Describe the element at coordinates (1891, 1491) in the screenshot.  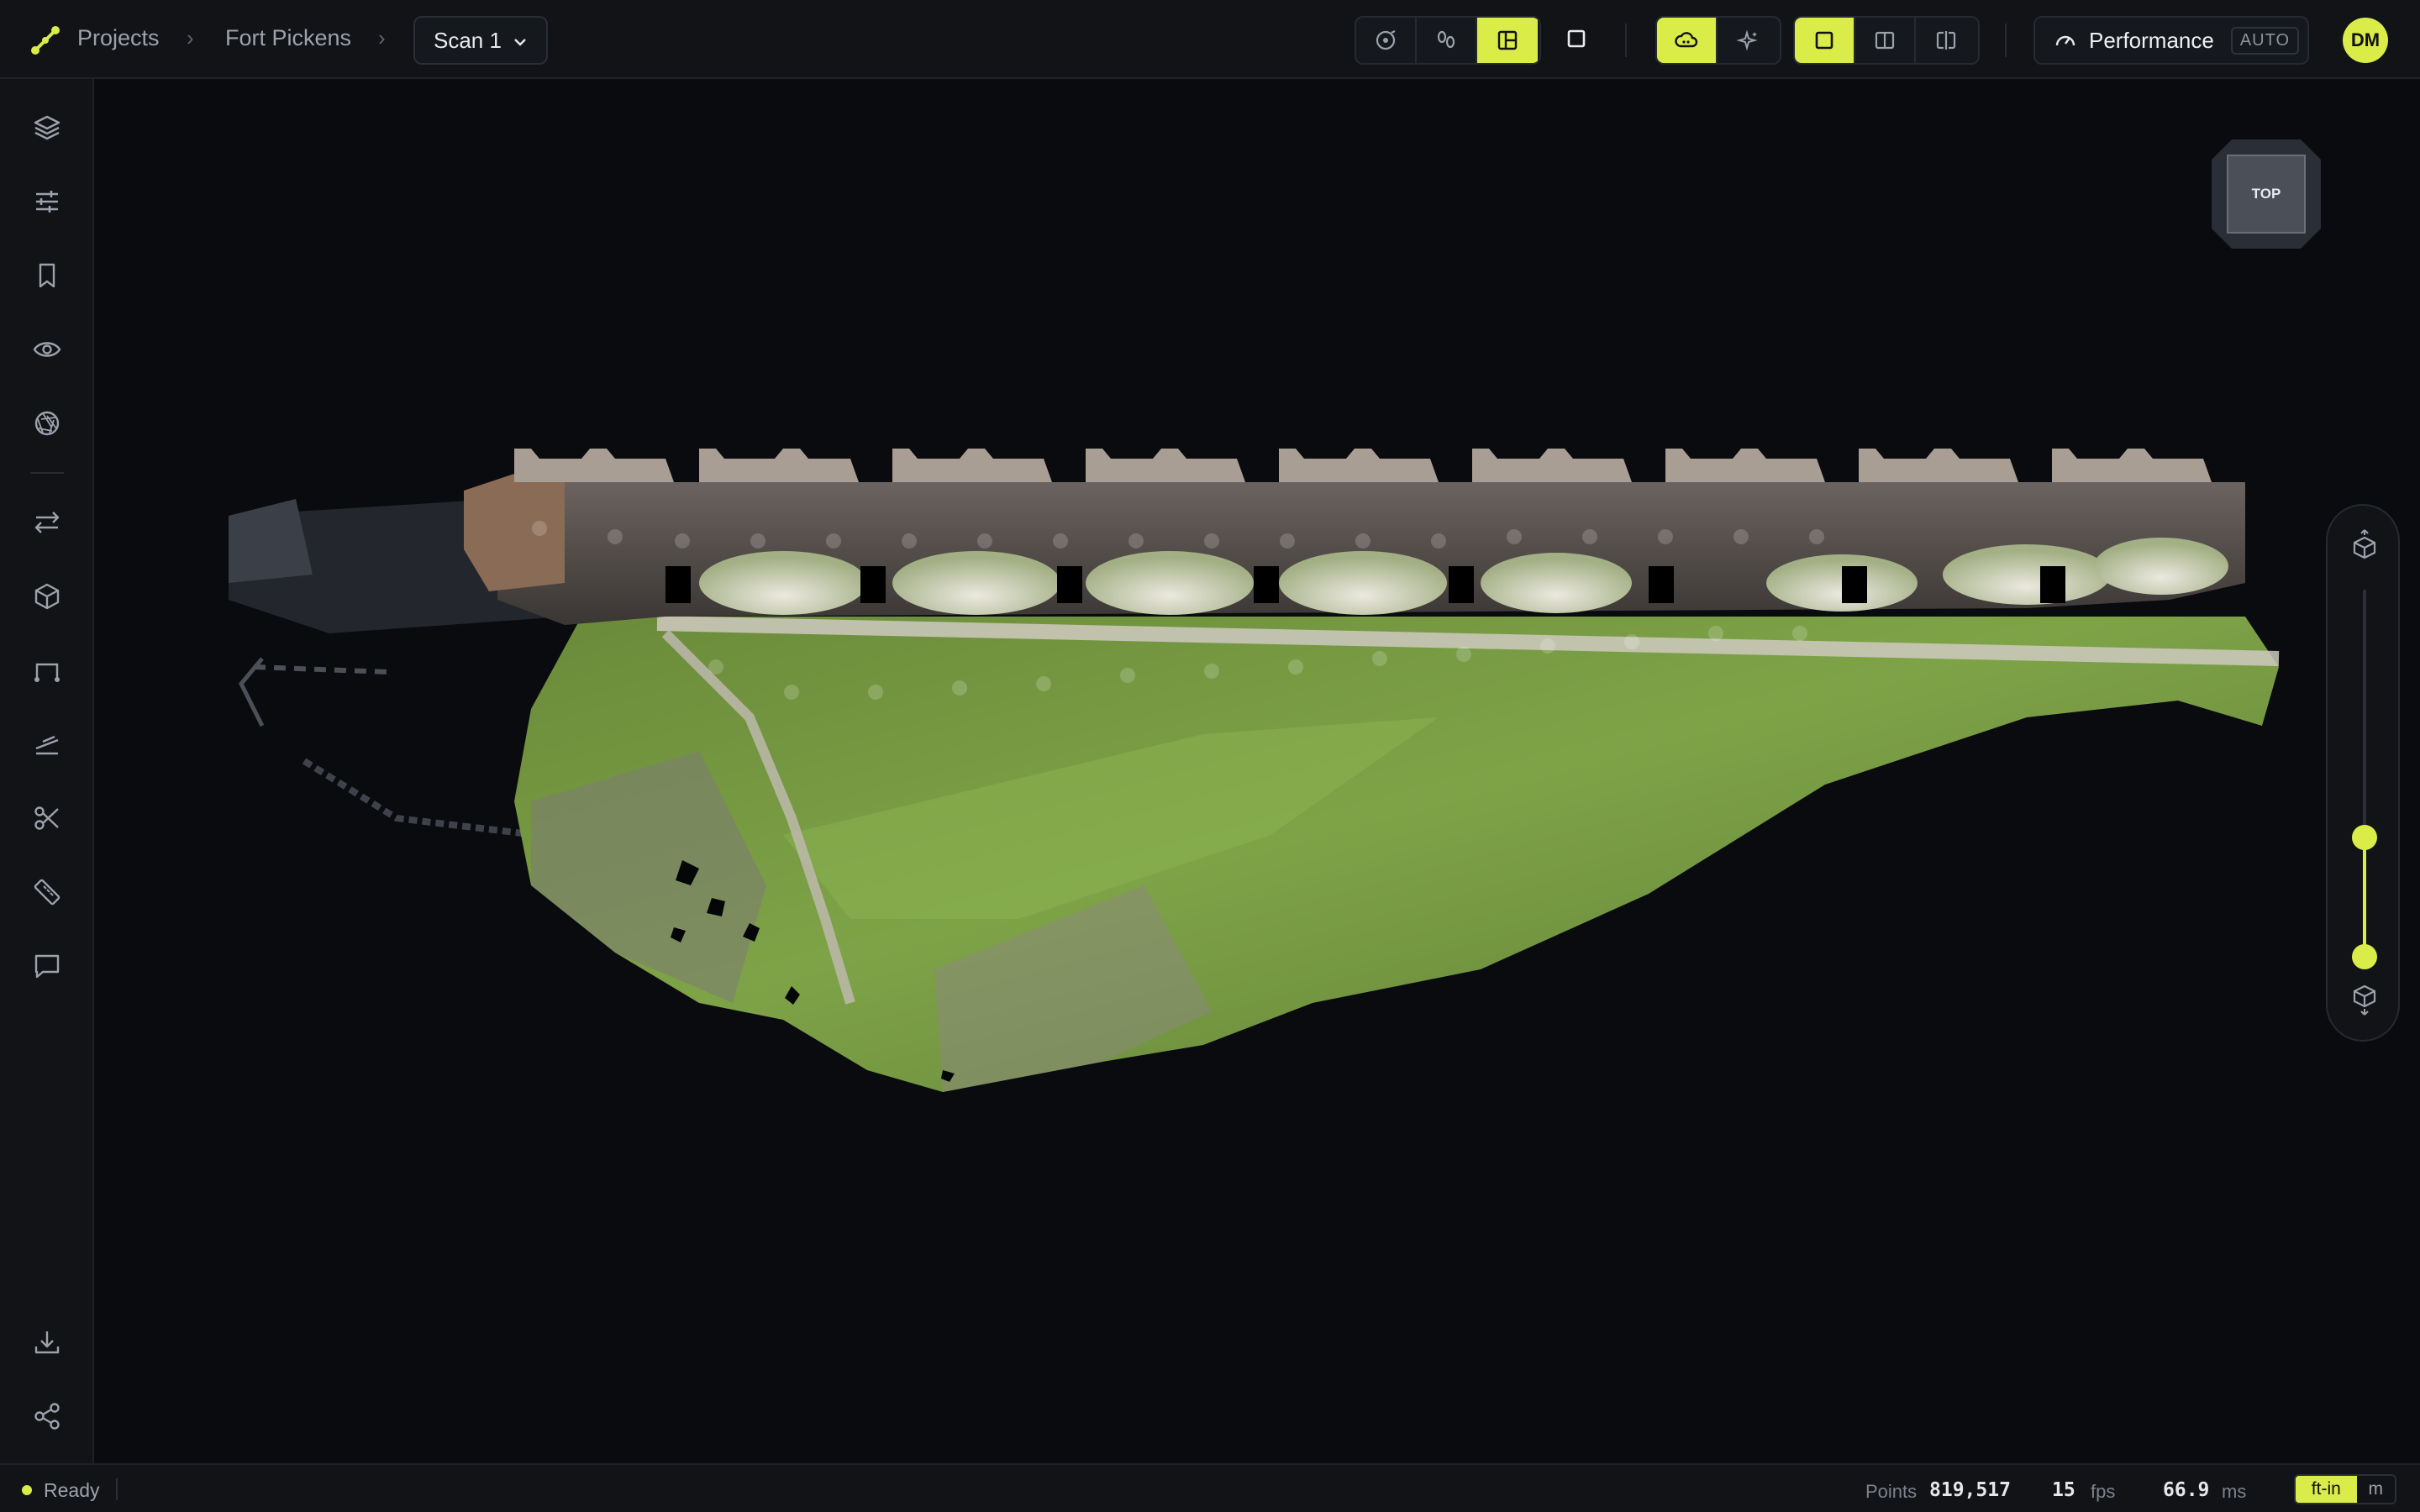
I see `points-label: Points` at that location.